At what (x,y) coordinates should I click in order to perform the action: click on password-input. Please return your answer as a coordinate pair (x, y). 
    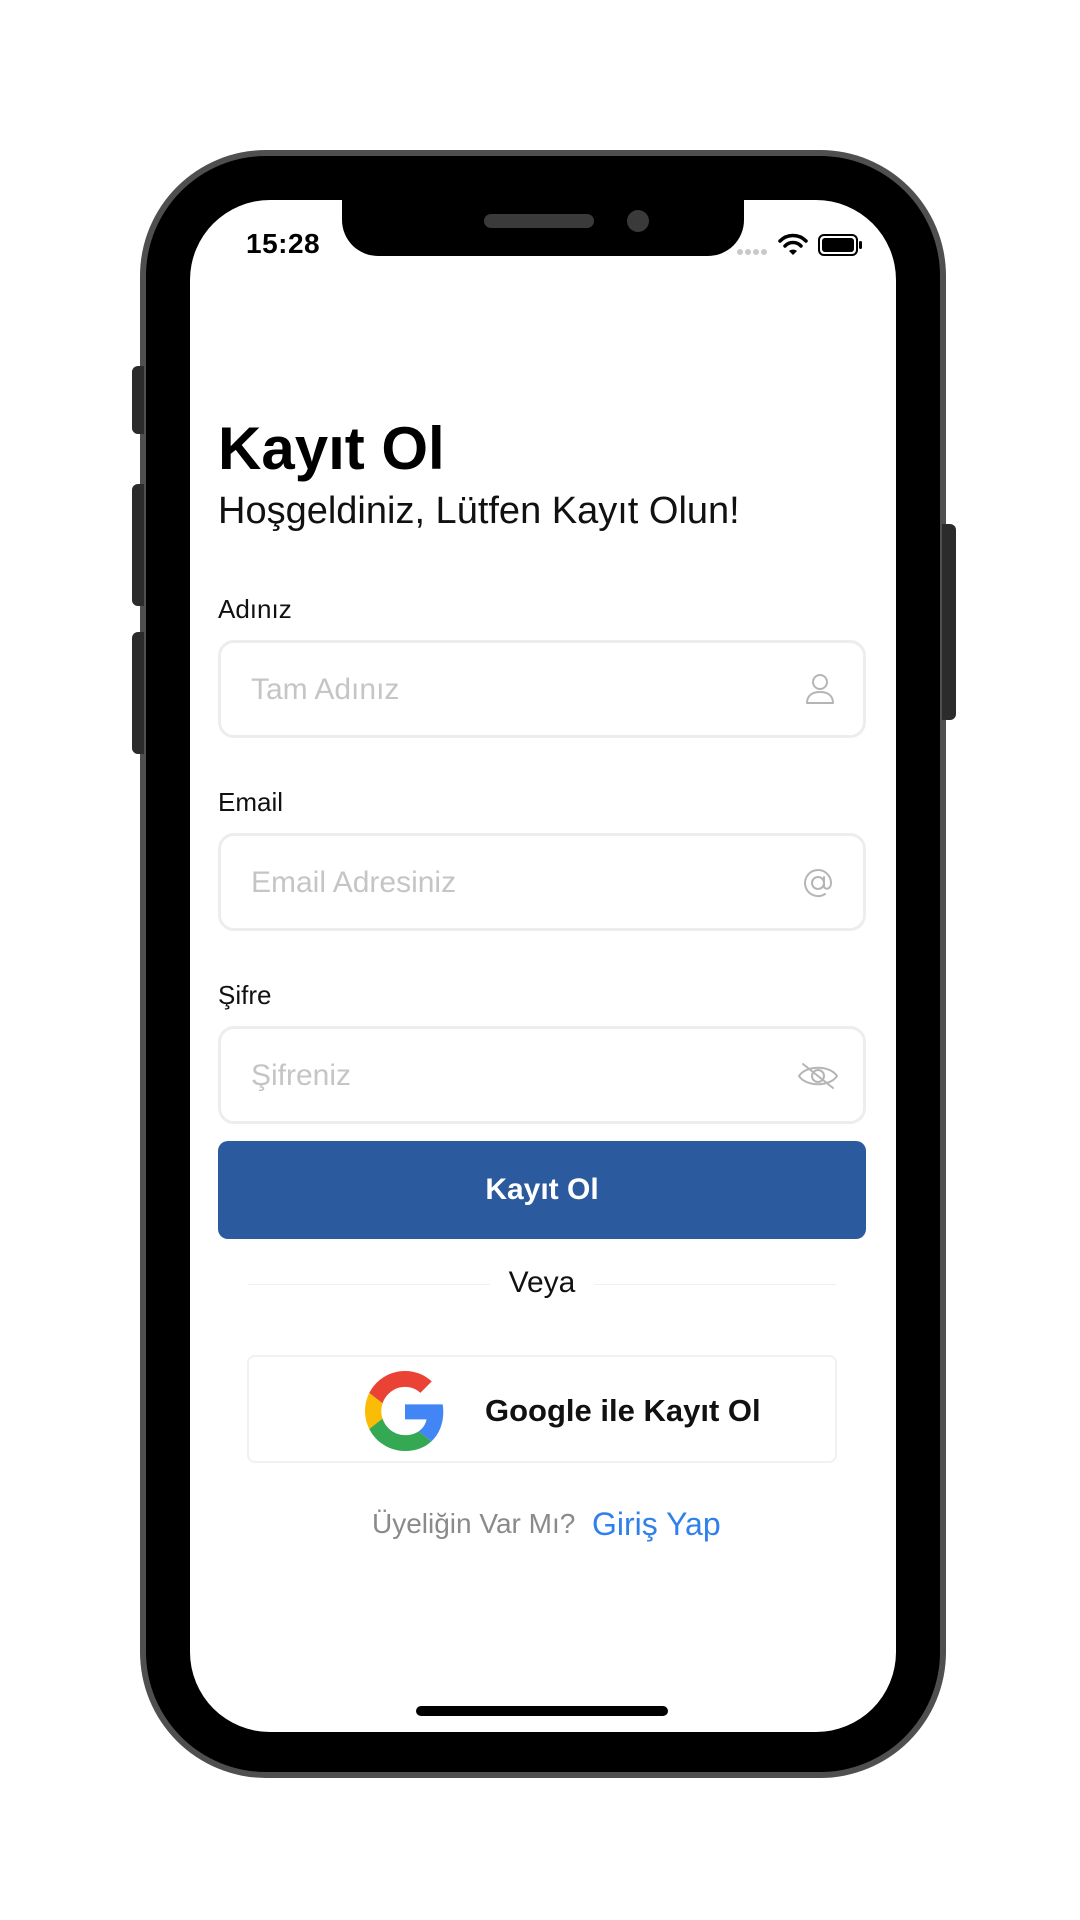
    Looking at the image, I should click on (511, 1076).